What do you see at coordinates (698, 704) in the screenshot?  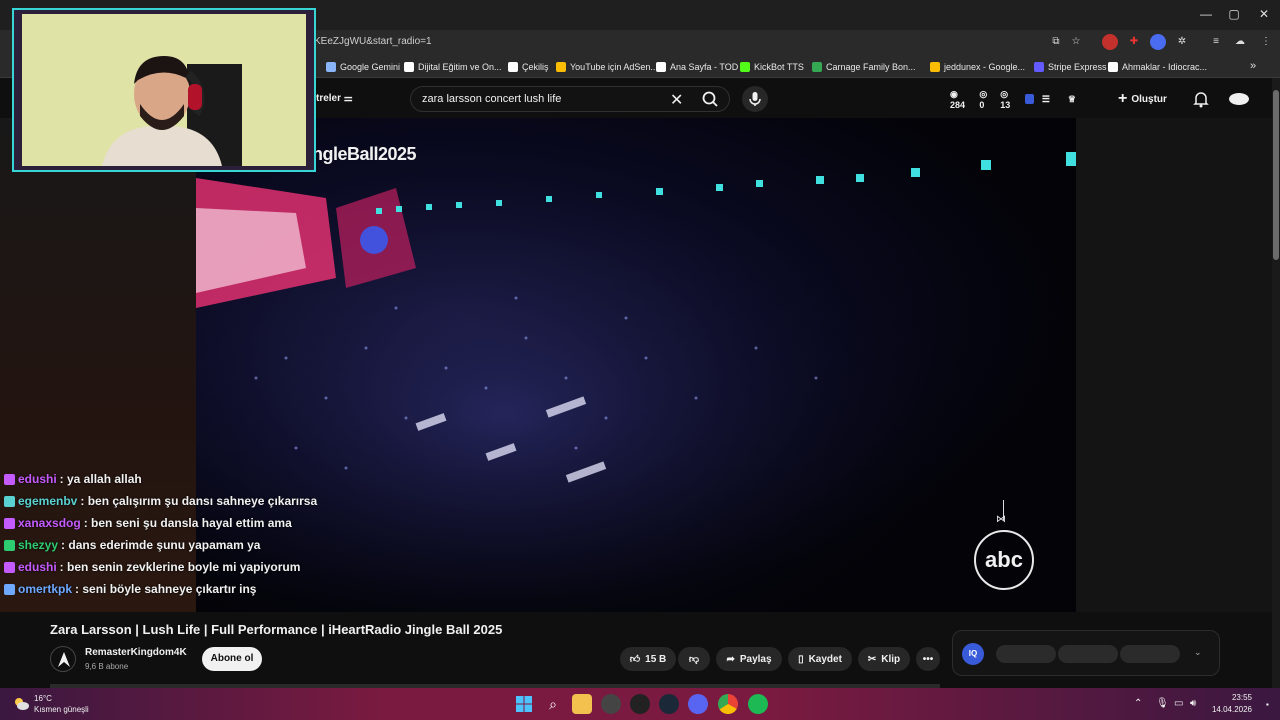 I see `discord-icon` at bounding box center [698, 704].